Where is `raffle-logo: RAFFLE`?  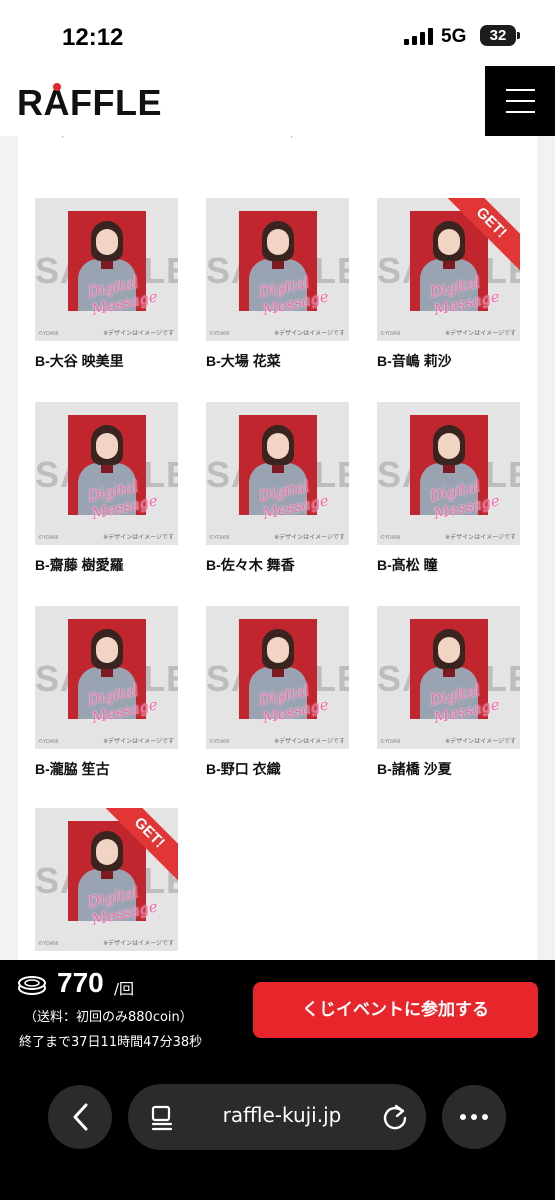
raffle-logo: RAFFLE is located at coordinates (89, 103).